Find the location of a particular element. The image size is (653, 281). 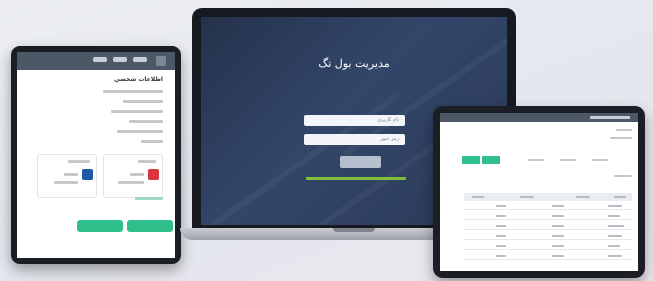

tablet-left-header-bar is located at coordinates (96, 61).